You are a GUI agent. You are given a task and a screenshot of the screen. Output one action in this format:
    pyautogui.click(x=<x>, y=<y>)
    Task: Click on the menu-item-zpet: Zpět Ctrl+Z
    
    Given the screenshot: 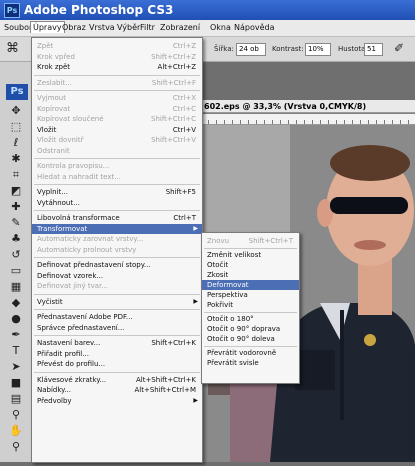 What is the action you would take?
    pyautogui.click(x=117, y=46)
    